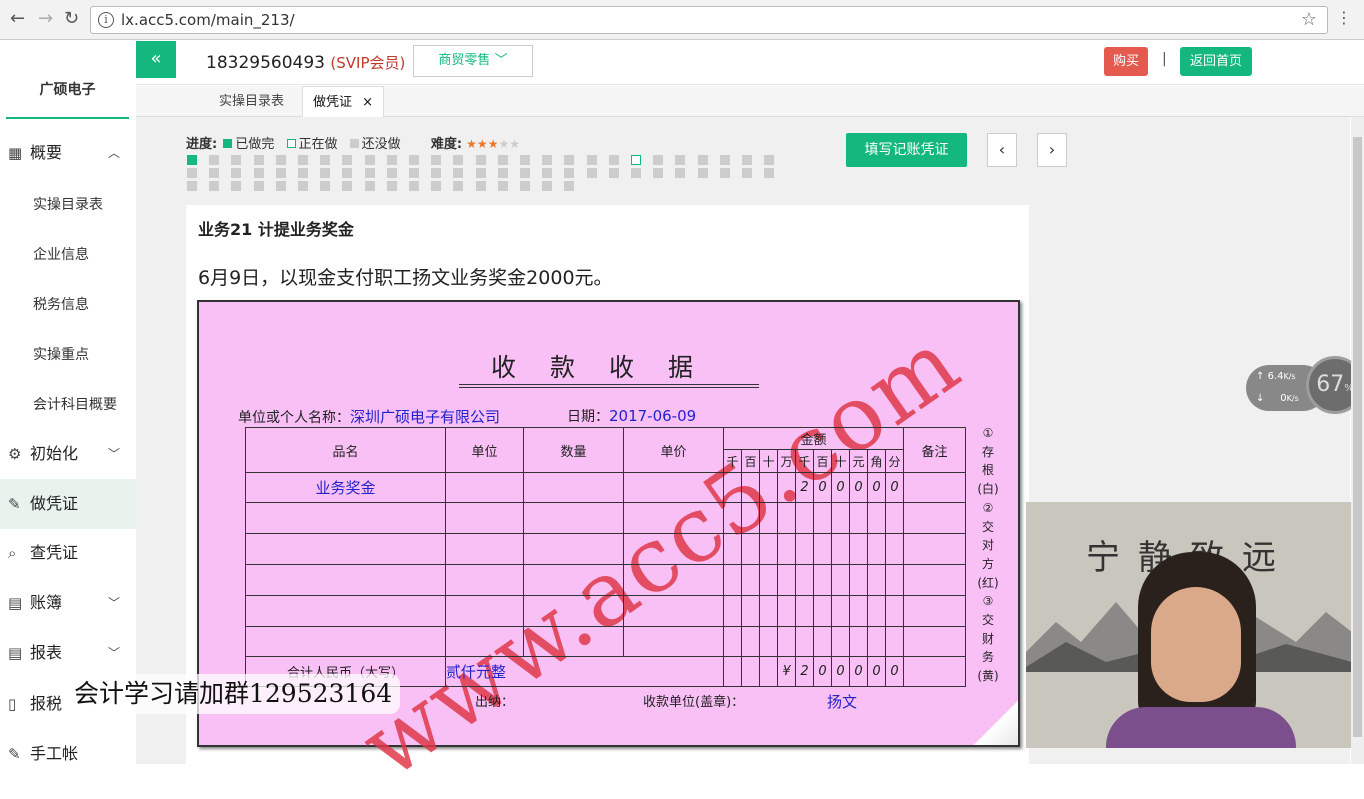 The height and width of the screenshot is (799, 1364). What do you see at coordinates (68, 653) in the screenshot?
I see `sidebar-item-reports: ▤ 报表 ﹀` at bounding box center [68, 653].